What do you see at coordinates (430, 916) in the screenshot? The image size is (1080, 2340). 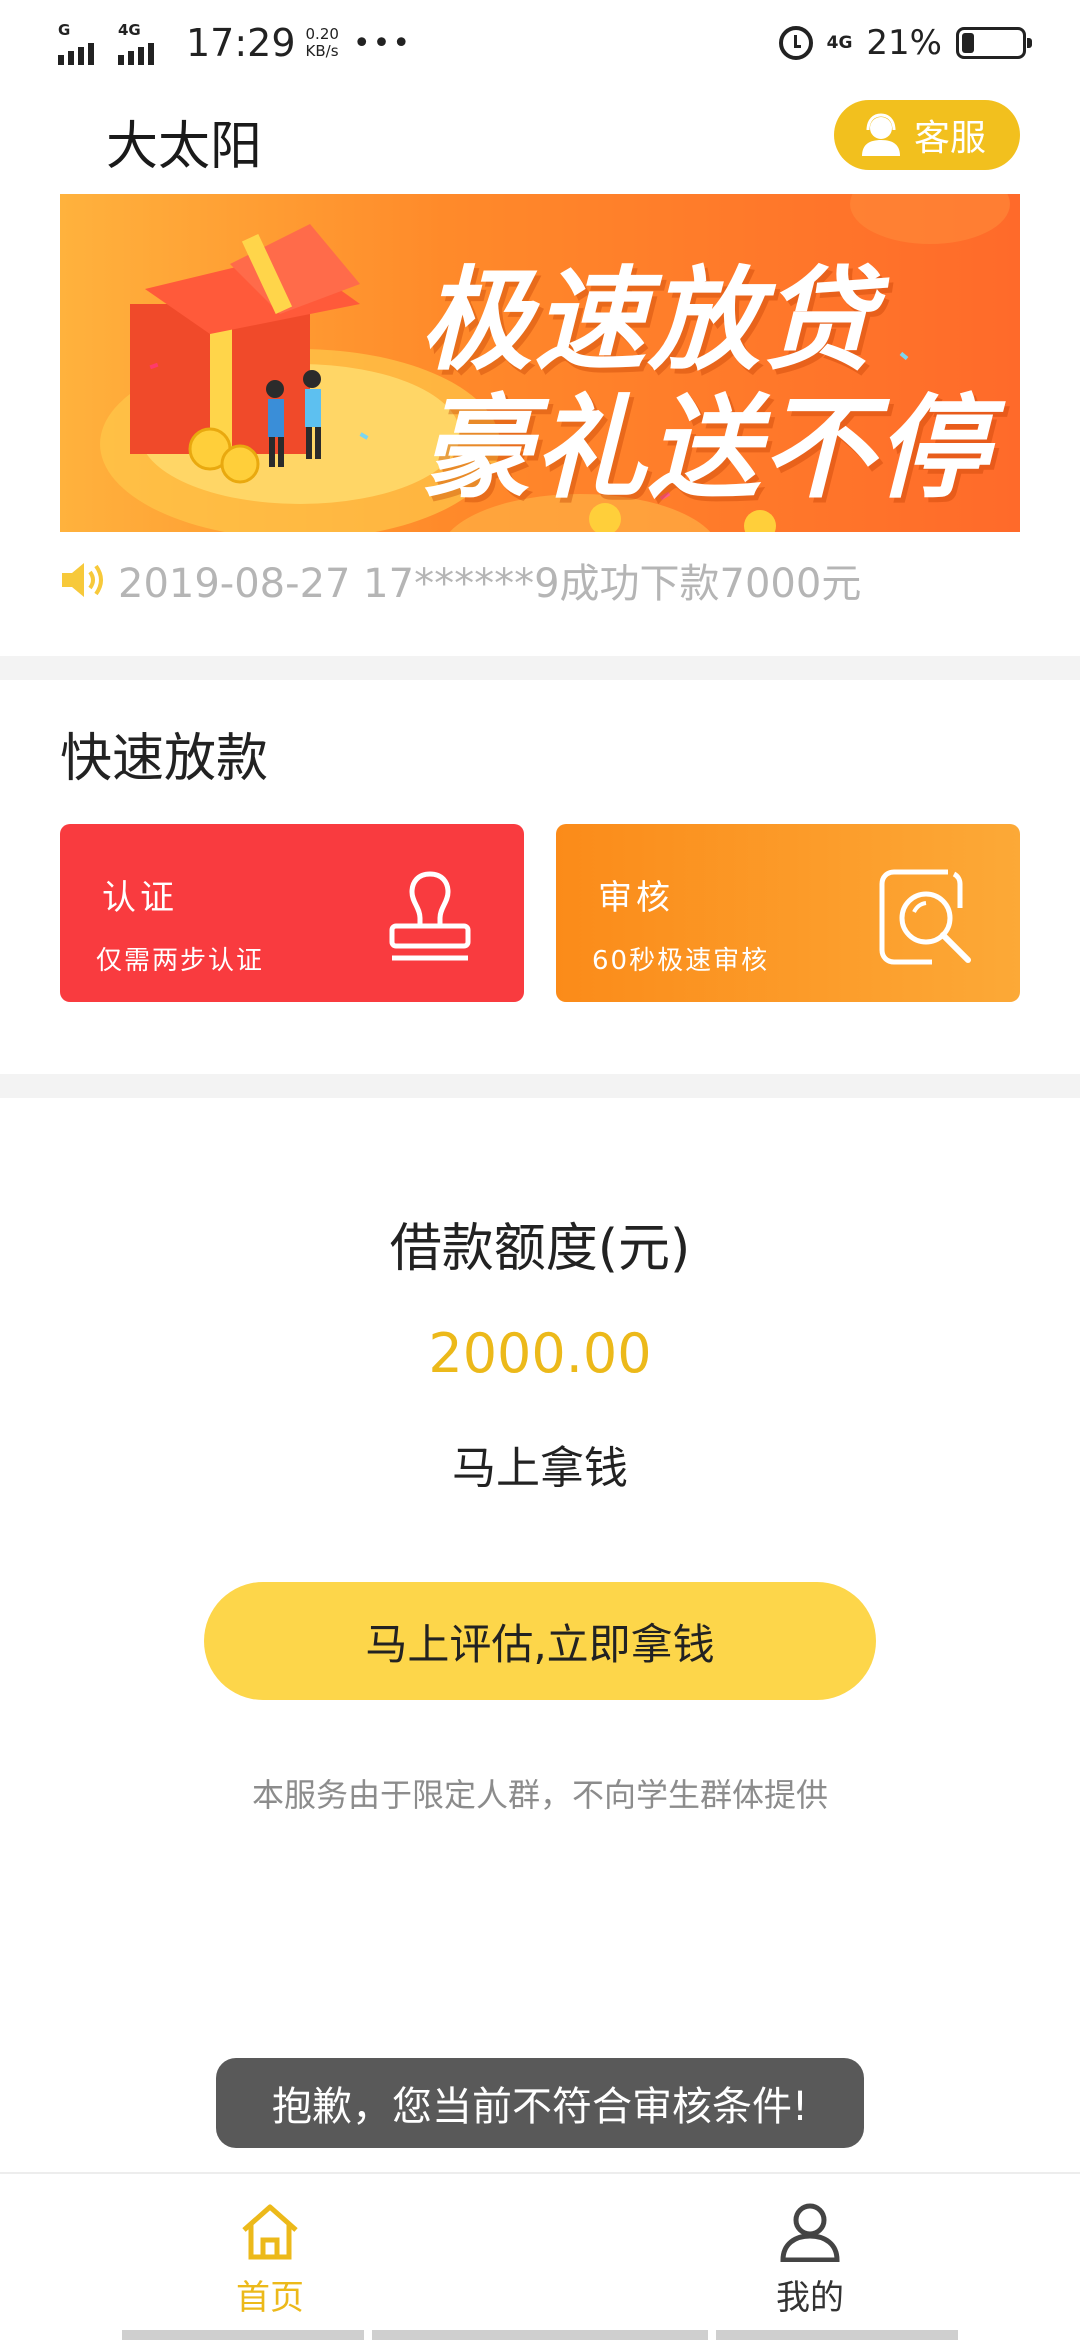 I see `stamp-icon` at bounding box center [430, 916].